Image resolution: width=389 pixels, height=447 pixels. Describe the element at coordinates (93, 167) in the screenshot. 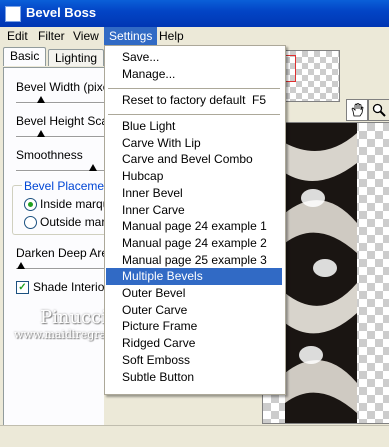

I see `smoothness-thumb` at that location.